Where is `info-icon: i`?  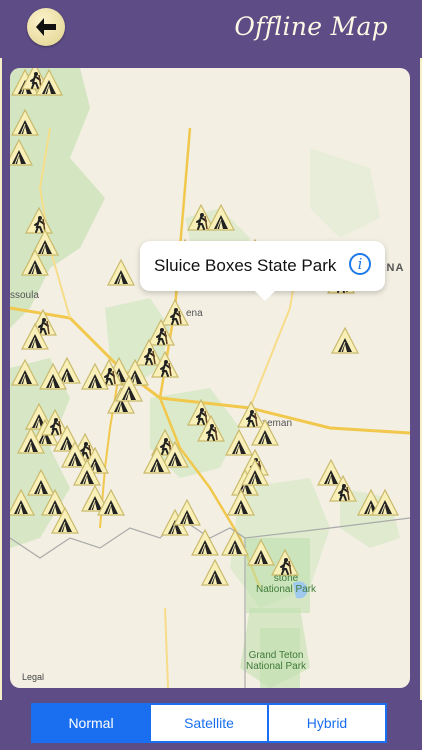 info-icon: i is located at coordinates (360, 264).